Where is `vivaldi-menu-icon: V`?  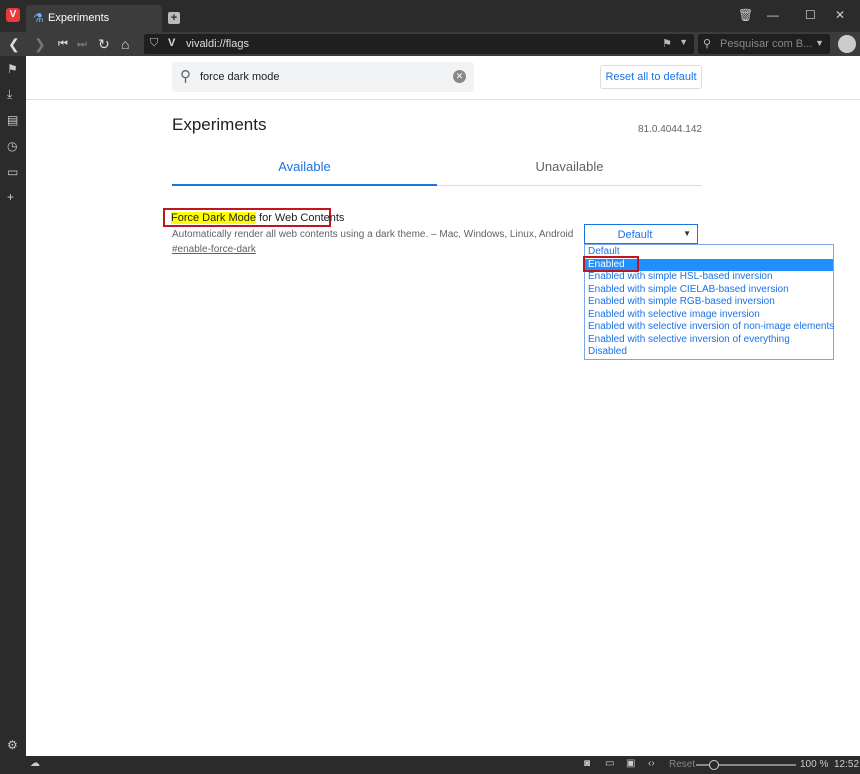
vivaldi-menu-icon: V is located at coordinates (13, 15).